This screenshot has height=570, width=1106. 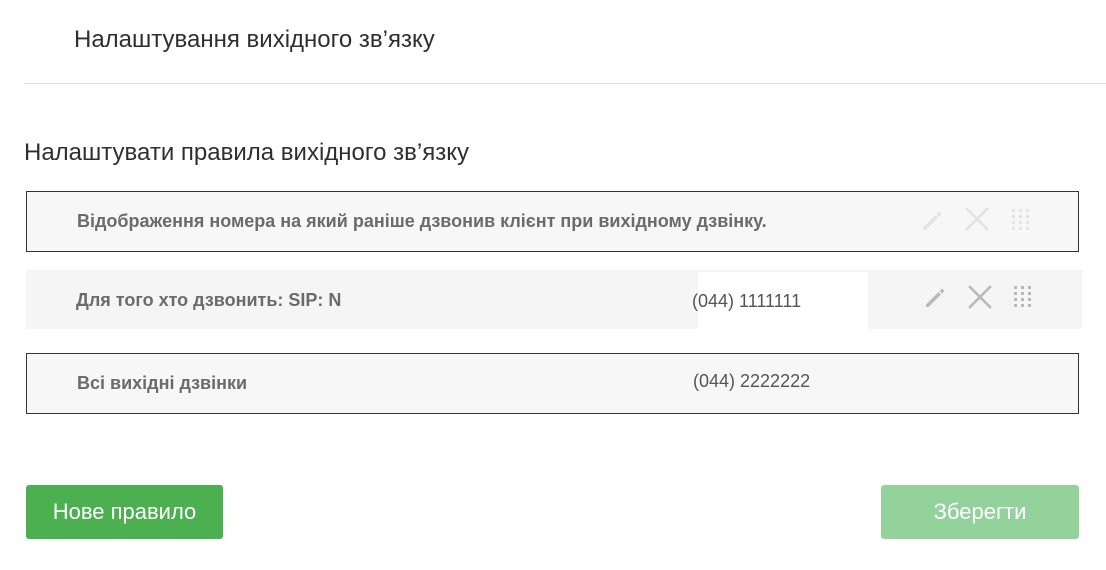 I want to click on section-title: Налаштувати правила вихідного зв’язку, so click(x=246, y=152).